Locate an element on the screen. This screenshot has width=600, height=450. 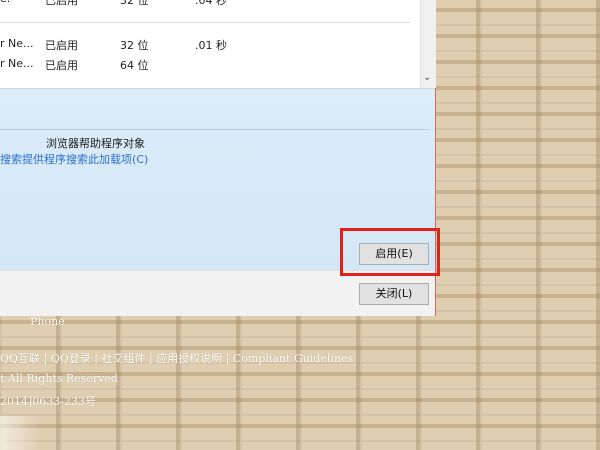
highlight-annotation-box is located at coordinates (390, 252).